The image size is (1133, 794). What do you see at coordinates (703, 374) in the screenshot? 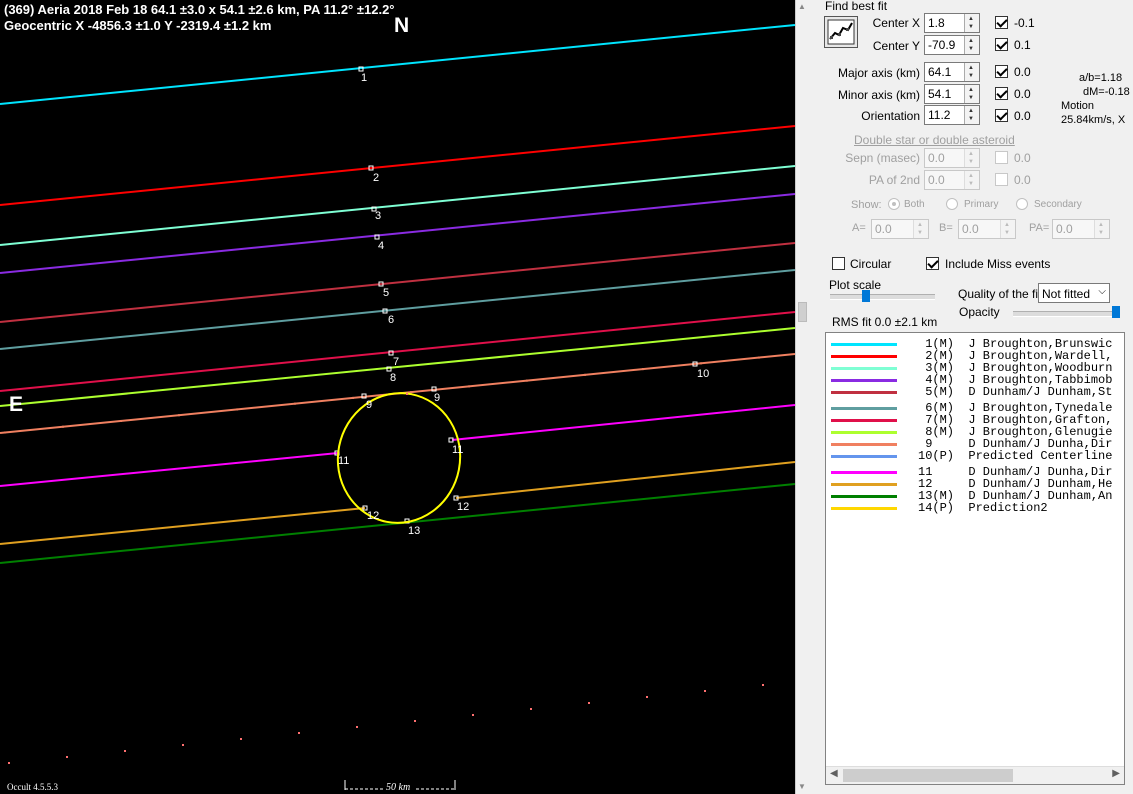
I see `chord-number: 10` at bounding box center [703, 374].